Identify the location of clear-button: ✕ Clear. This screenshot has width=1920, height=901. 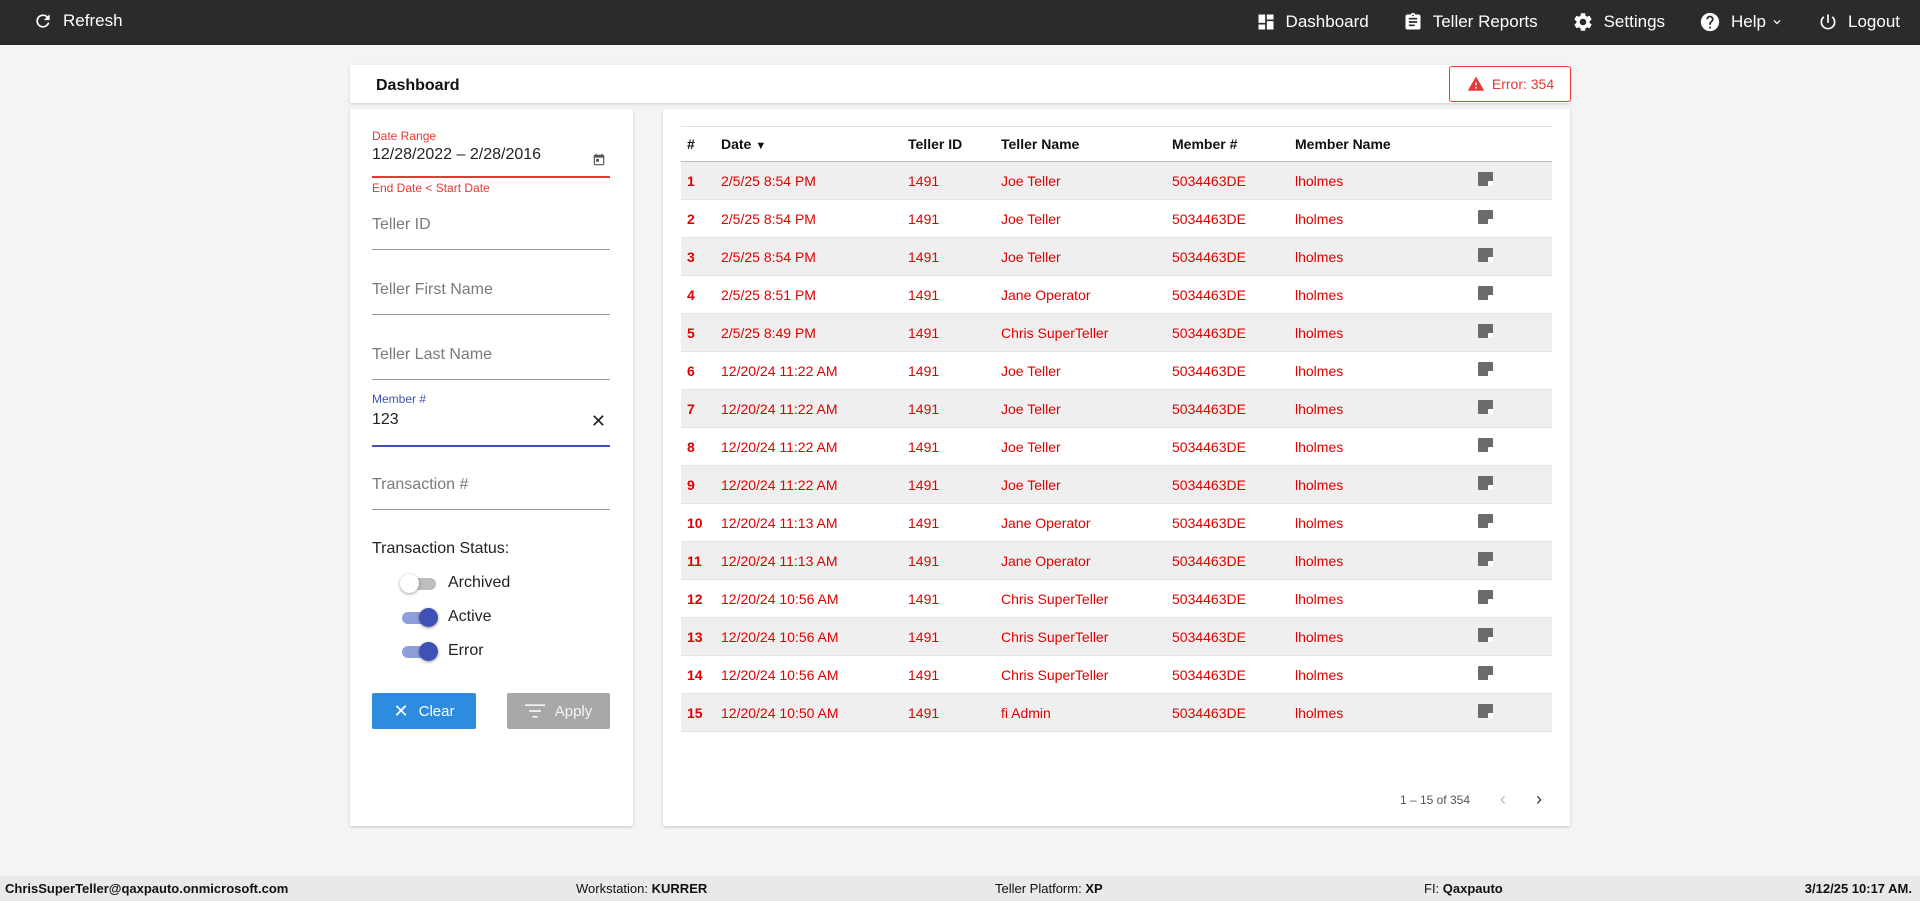
(424, 711).